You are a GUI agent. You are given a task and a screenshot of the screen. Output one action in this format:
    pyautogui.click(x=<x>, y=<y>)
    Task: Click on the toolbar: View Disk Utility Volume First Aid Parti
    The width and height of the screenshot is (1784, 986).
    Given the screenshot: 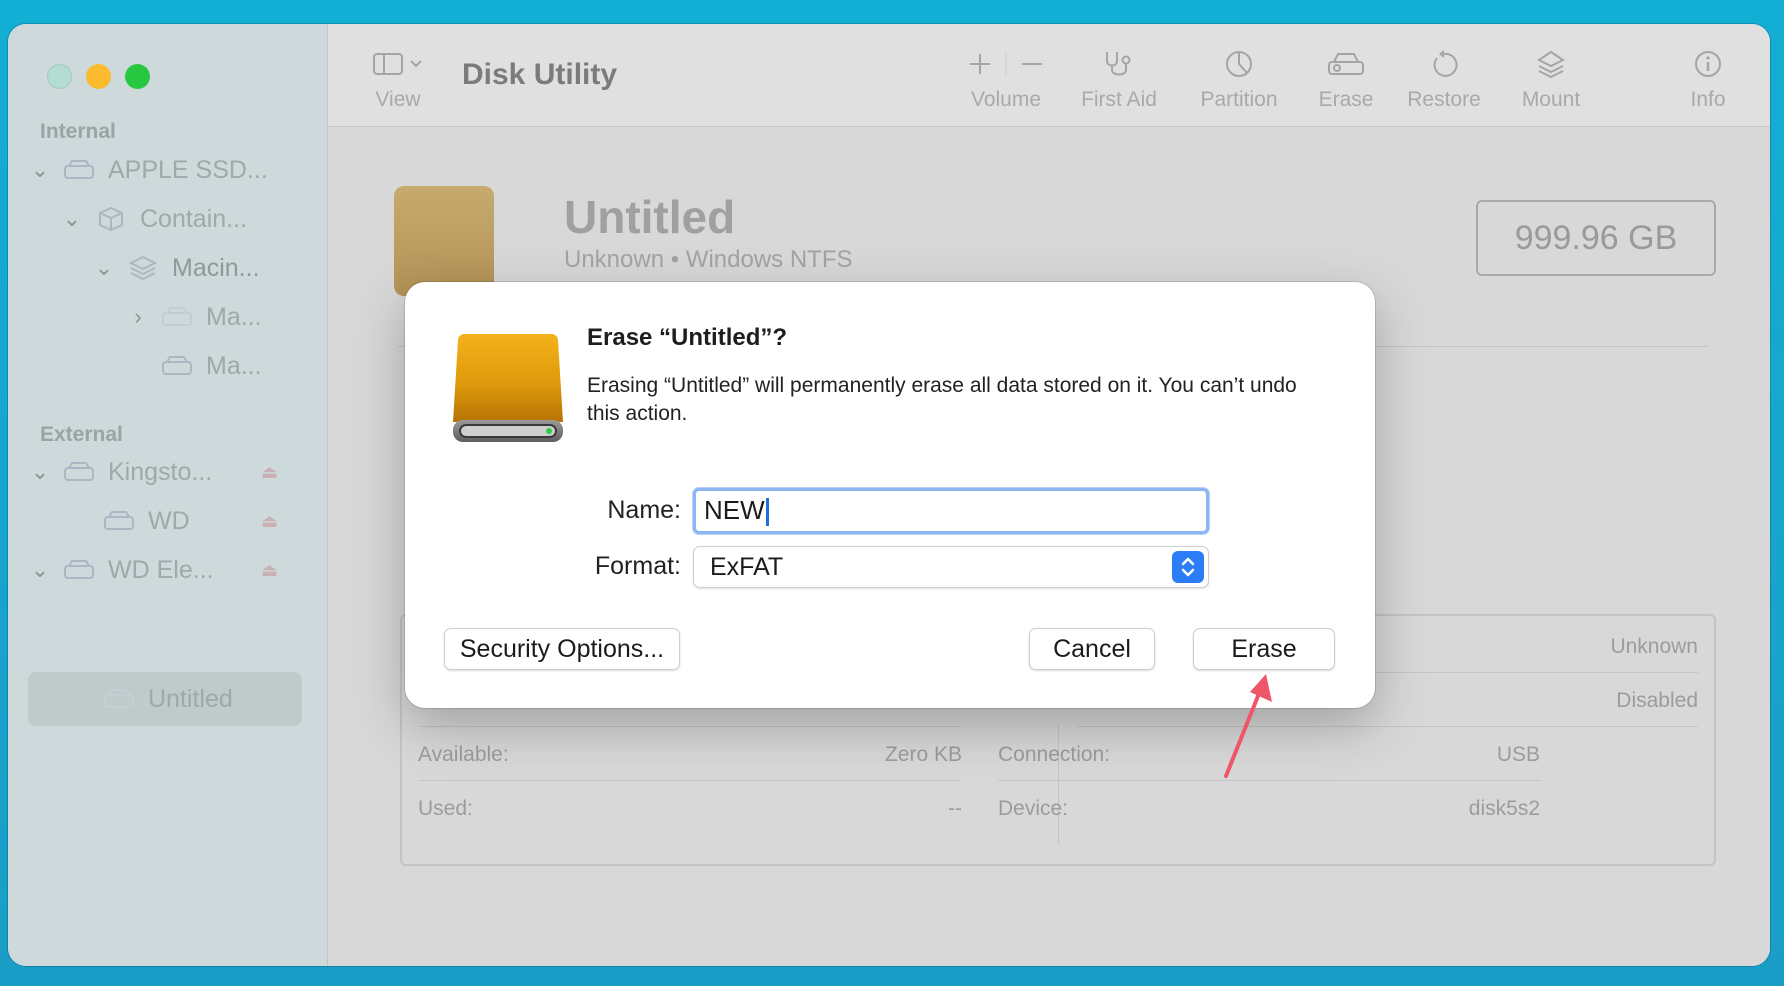 What is the action you would take?
    pyautogui.click(x=1049, y=75)
    